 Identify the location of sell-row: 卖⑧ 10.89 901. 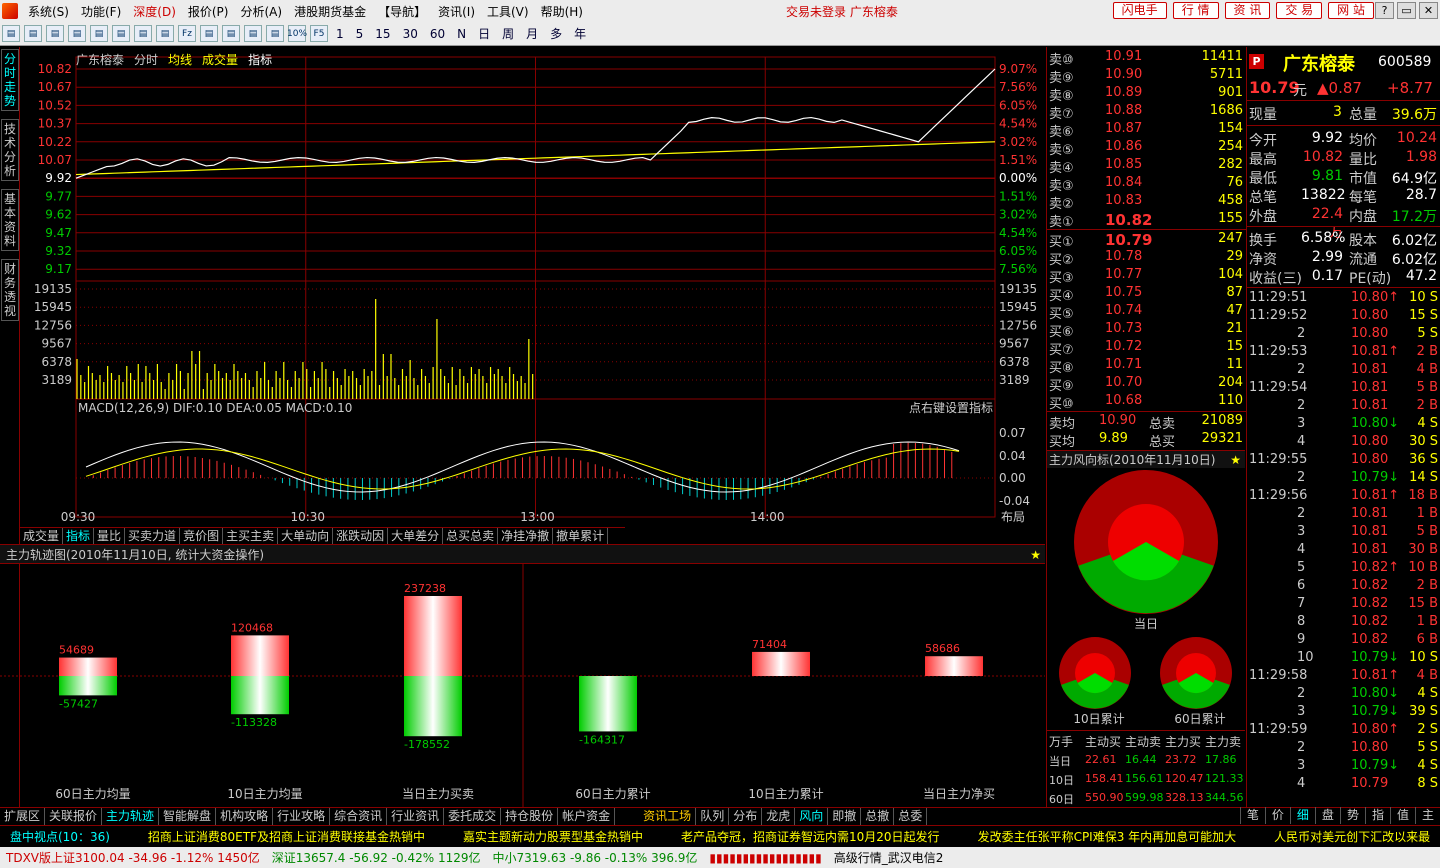
(1146, 94).